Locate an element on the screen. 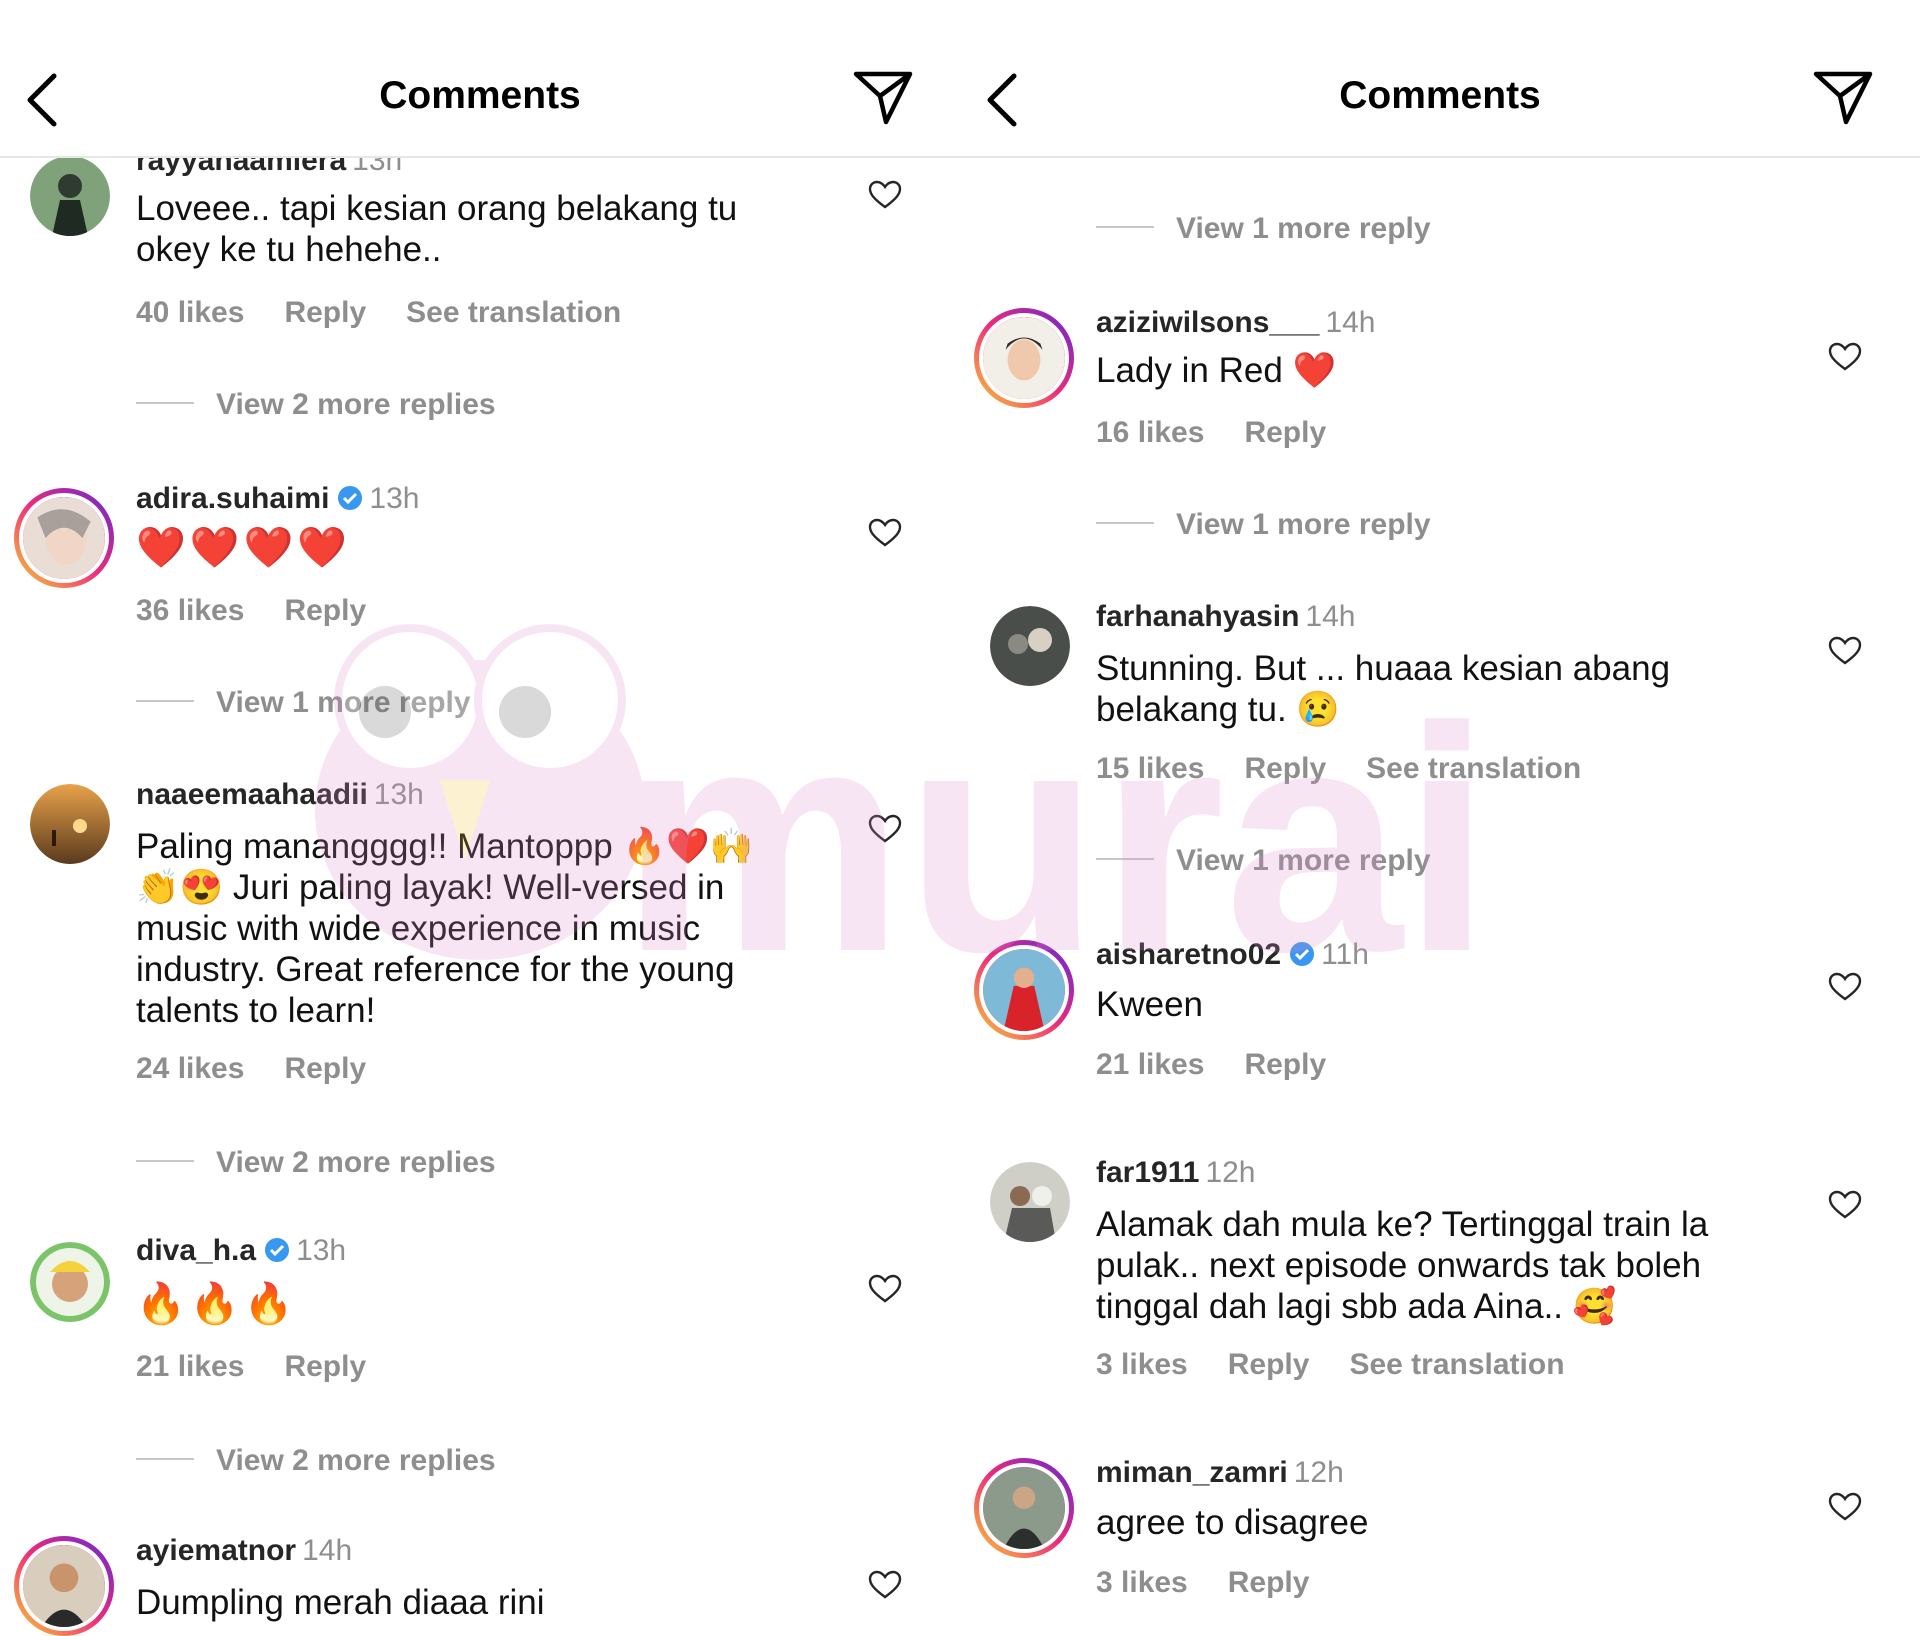  comment-username: miman_zamri is located at coordinates (1192, 1472).